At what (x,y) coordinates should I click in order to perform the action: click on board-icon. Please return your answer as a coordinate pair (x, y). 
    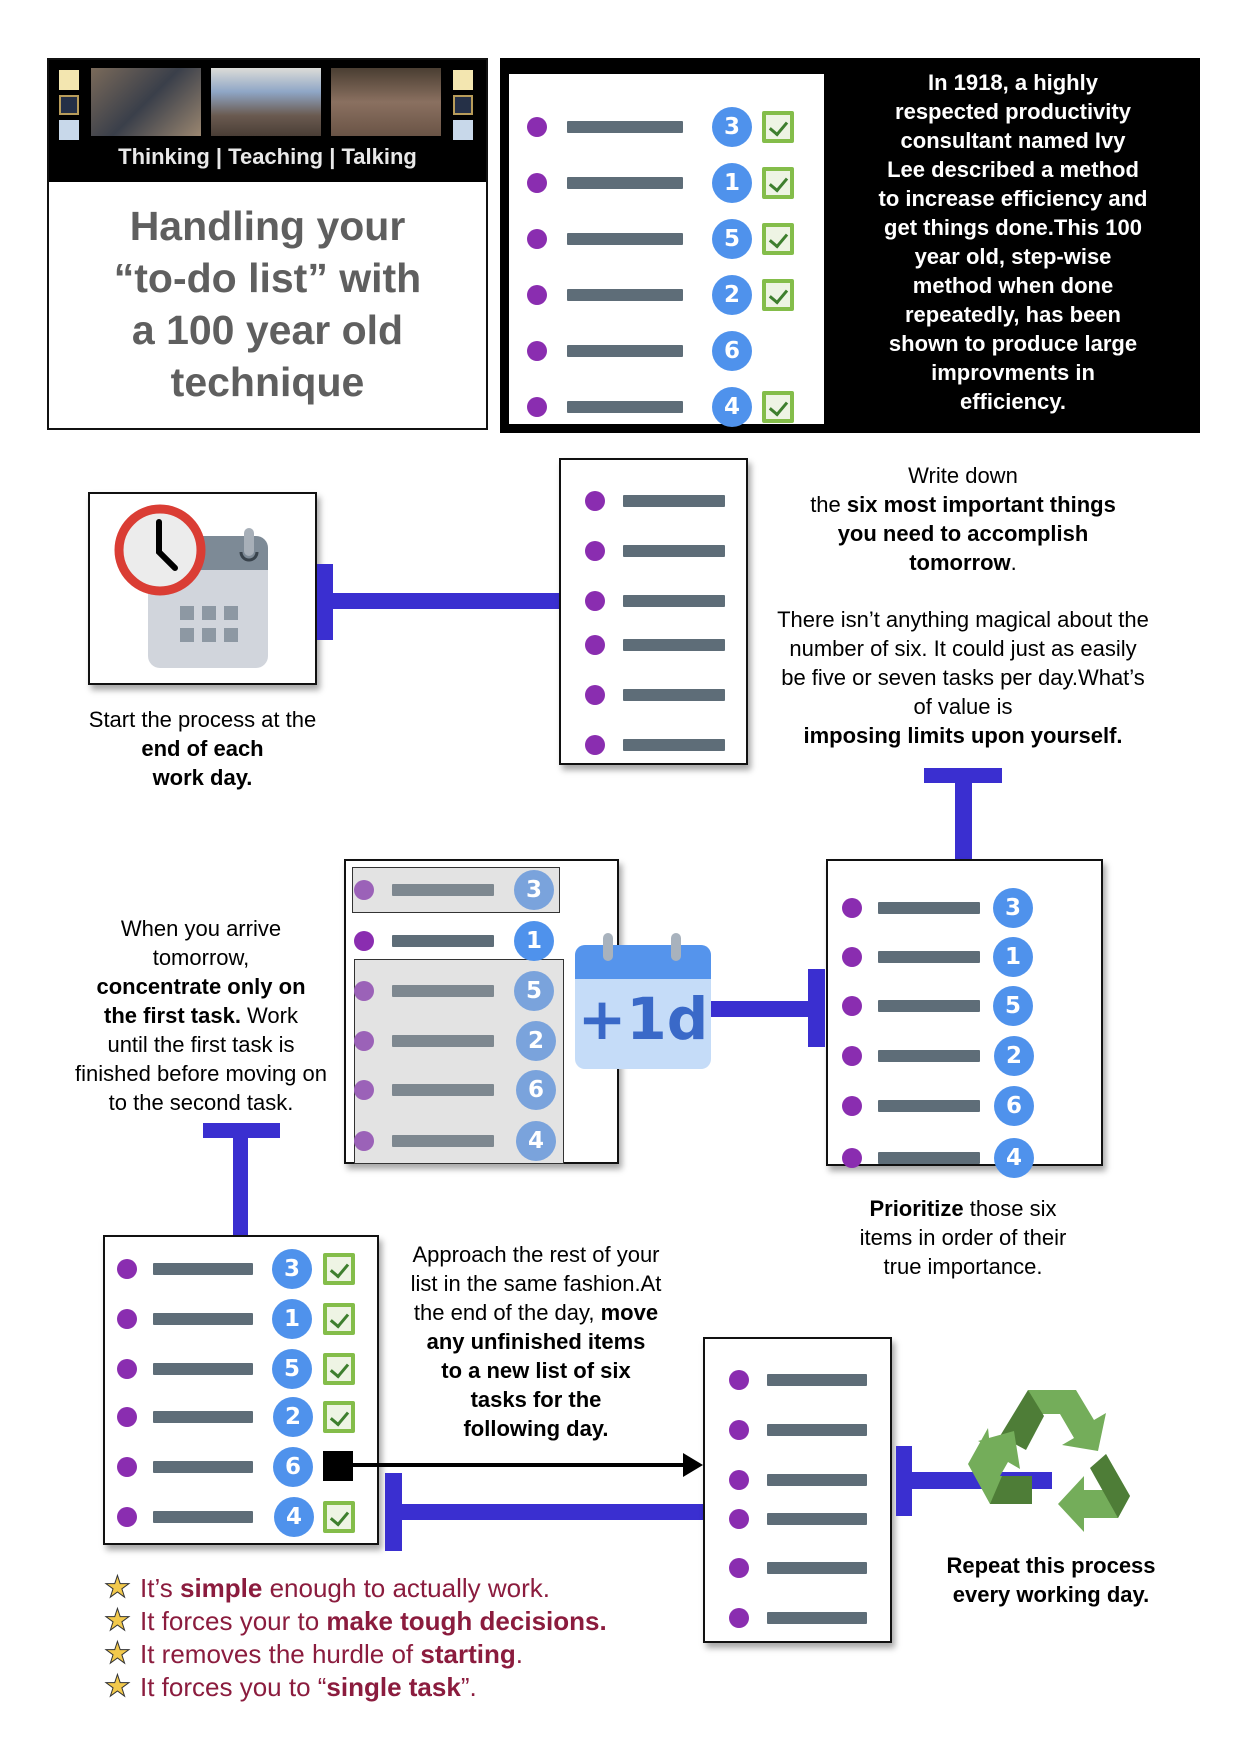
    Looking at the image, I should click on (463, 105).